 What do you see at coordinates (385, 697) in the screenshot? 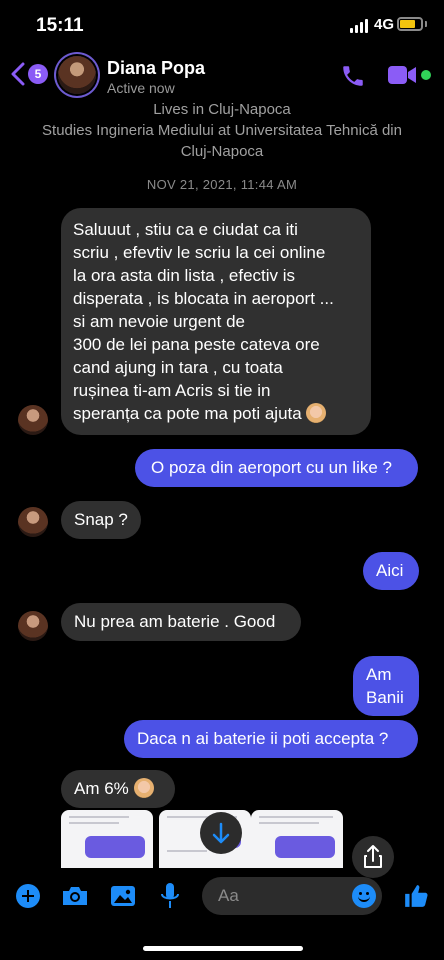
I see `message-line: Banii` at bounding box center [385, 697].